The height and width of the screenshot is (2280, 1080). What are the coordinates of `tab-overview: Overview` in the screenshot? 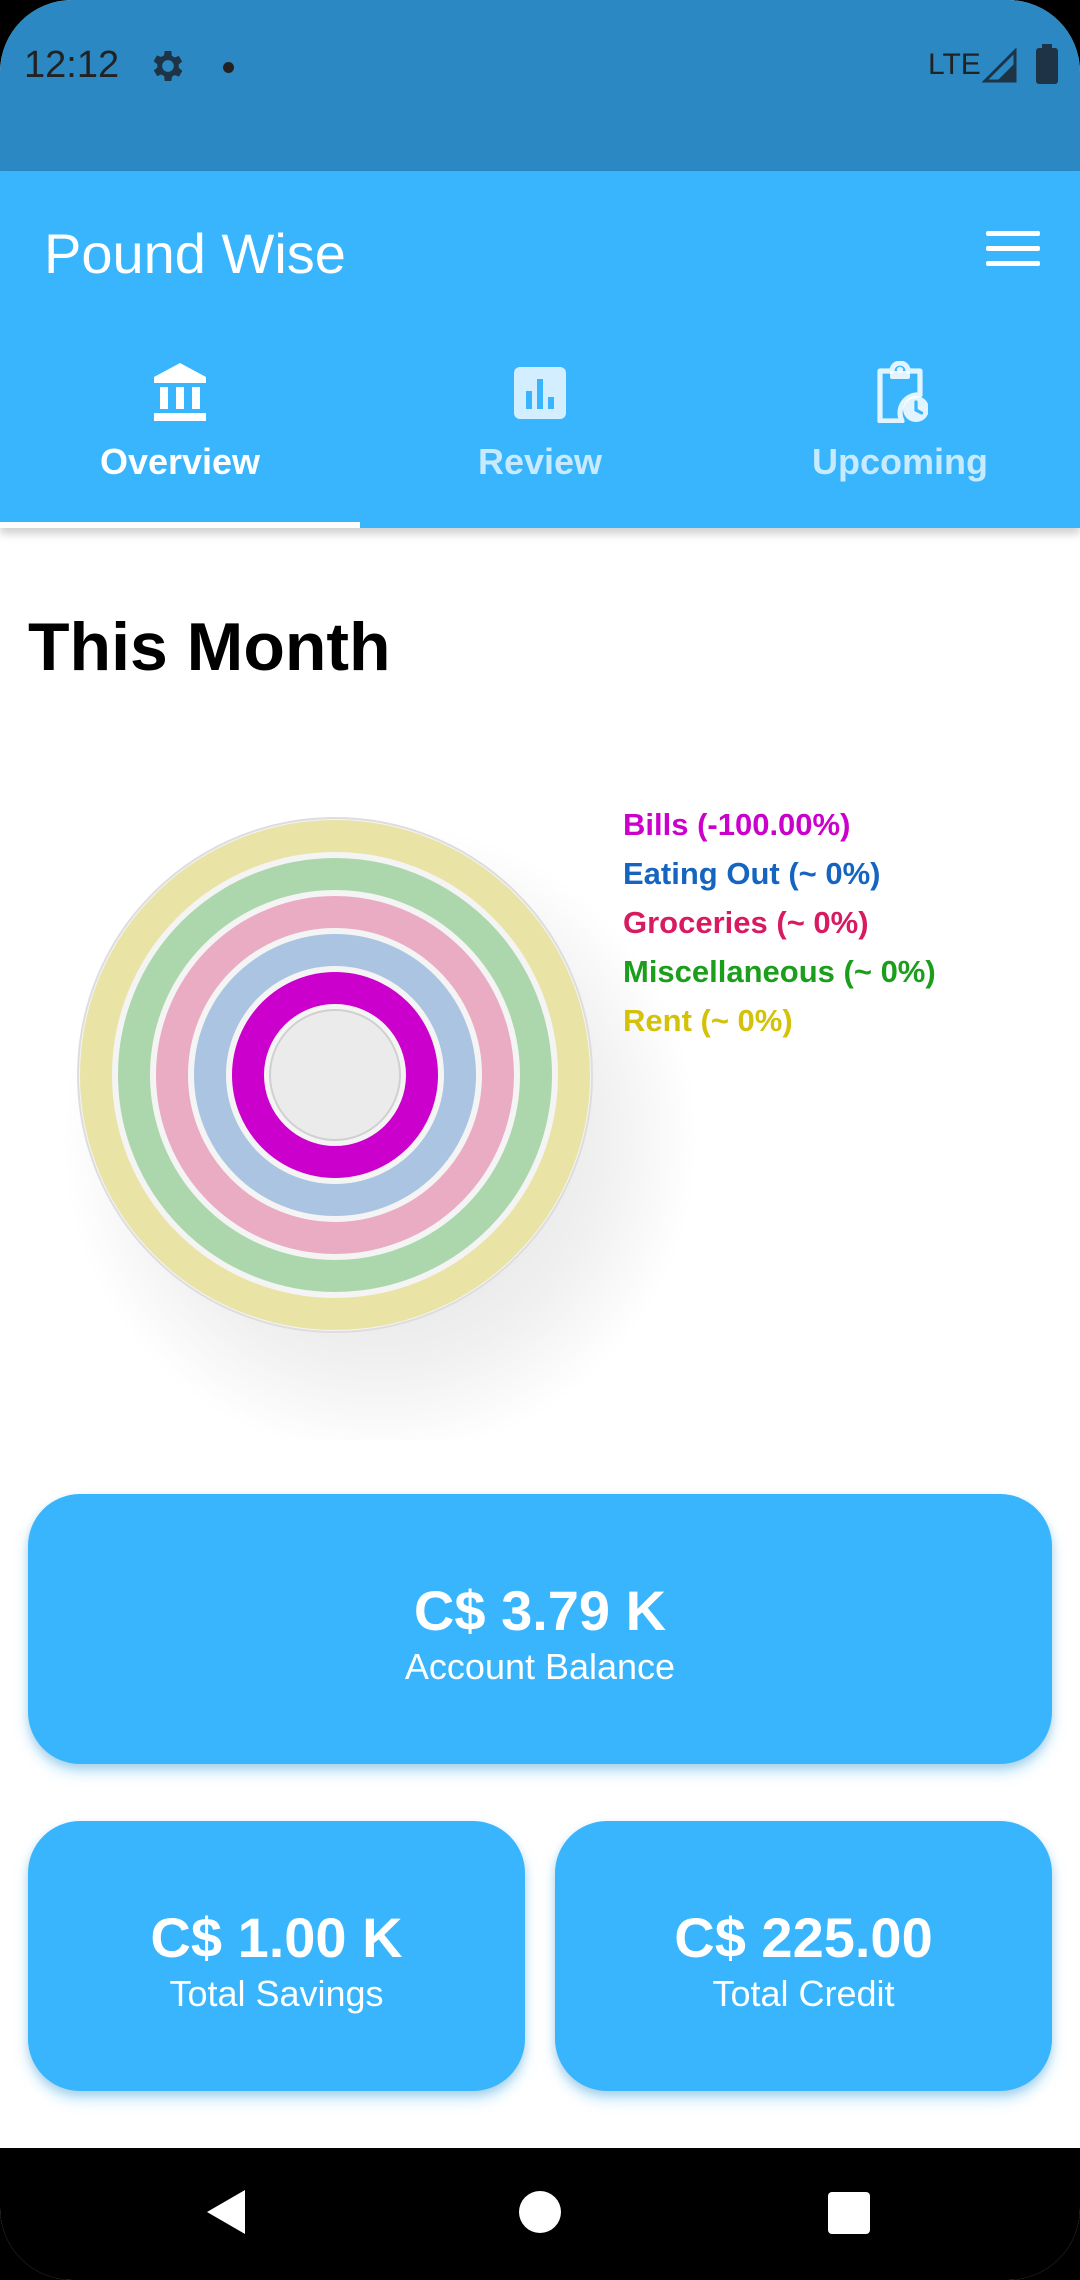 It's located at (180, 434).